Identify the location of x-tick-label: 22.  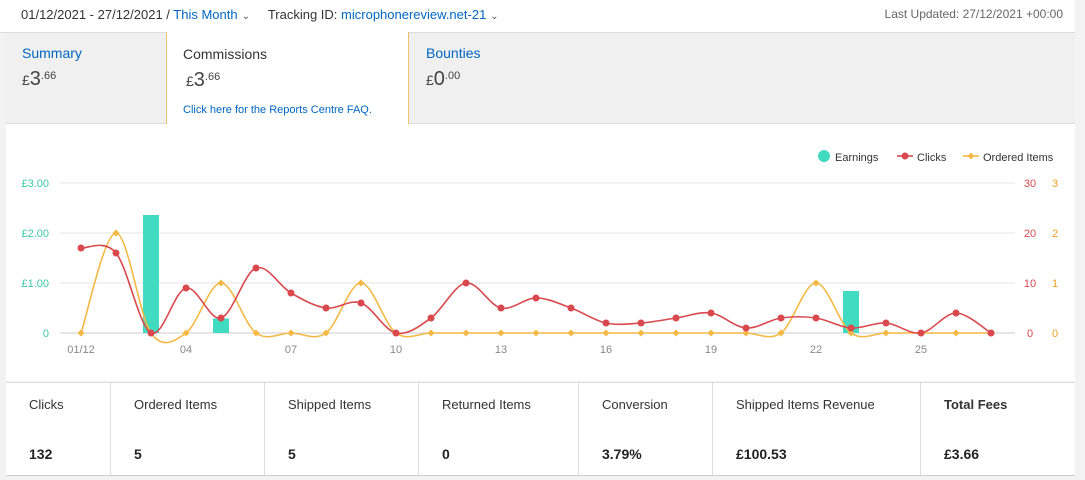
(816, 350).